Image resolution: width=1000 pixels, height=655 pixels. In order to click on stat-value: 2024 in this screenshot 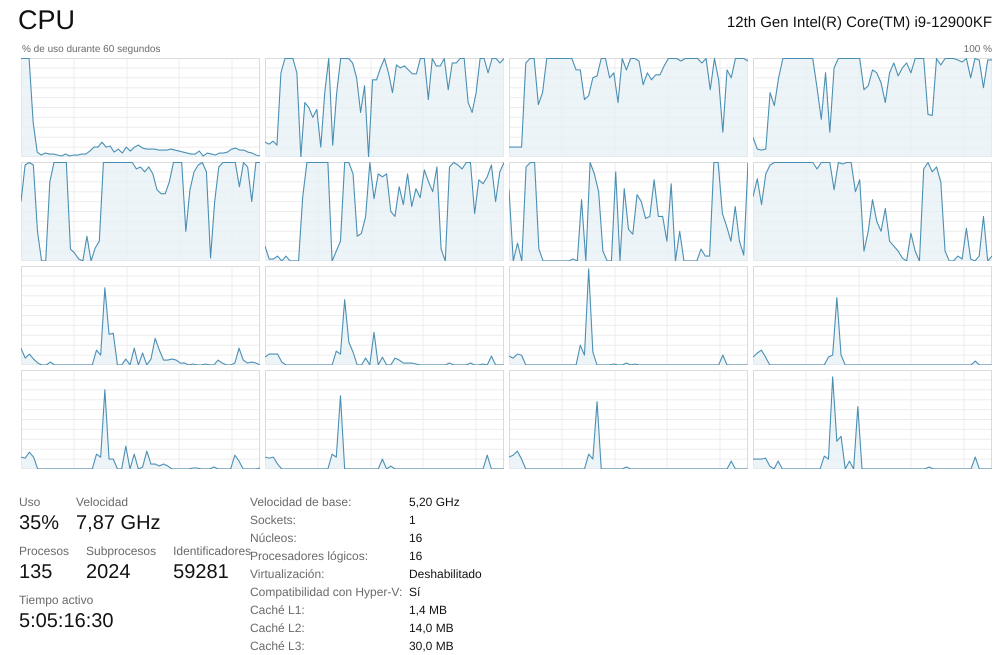, I will do `click(109, 572)`.